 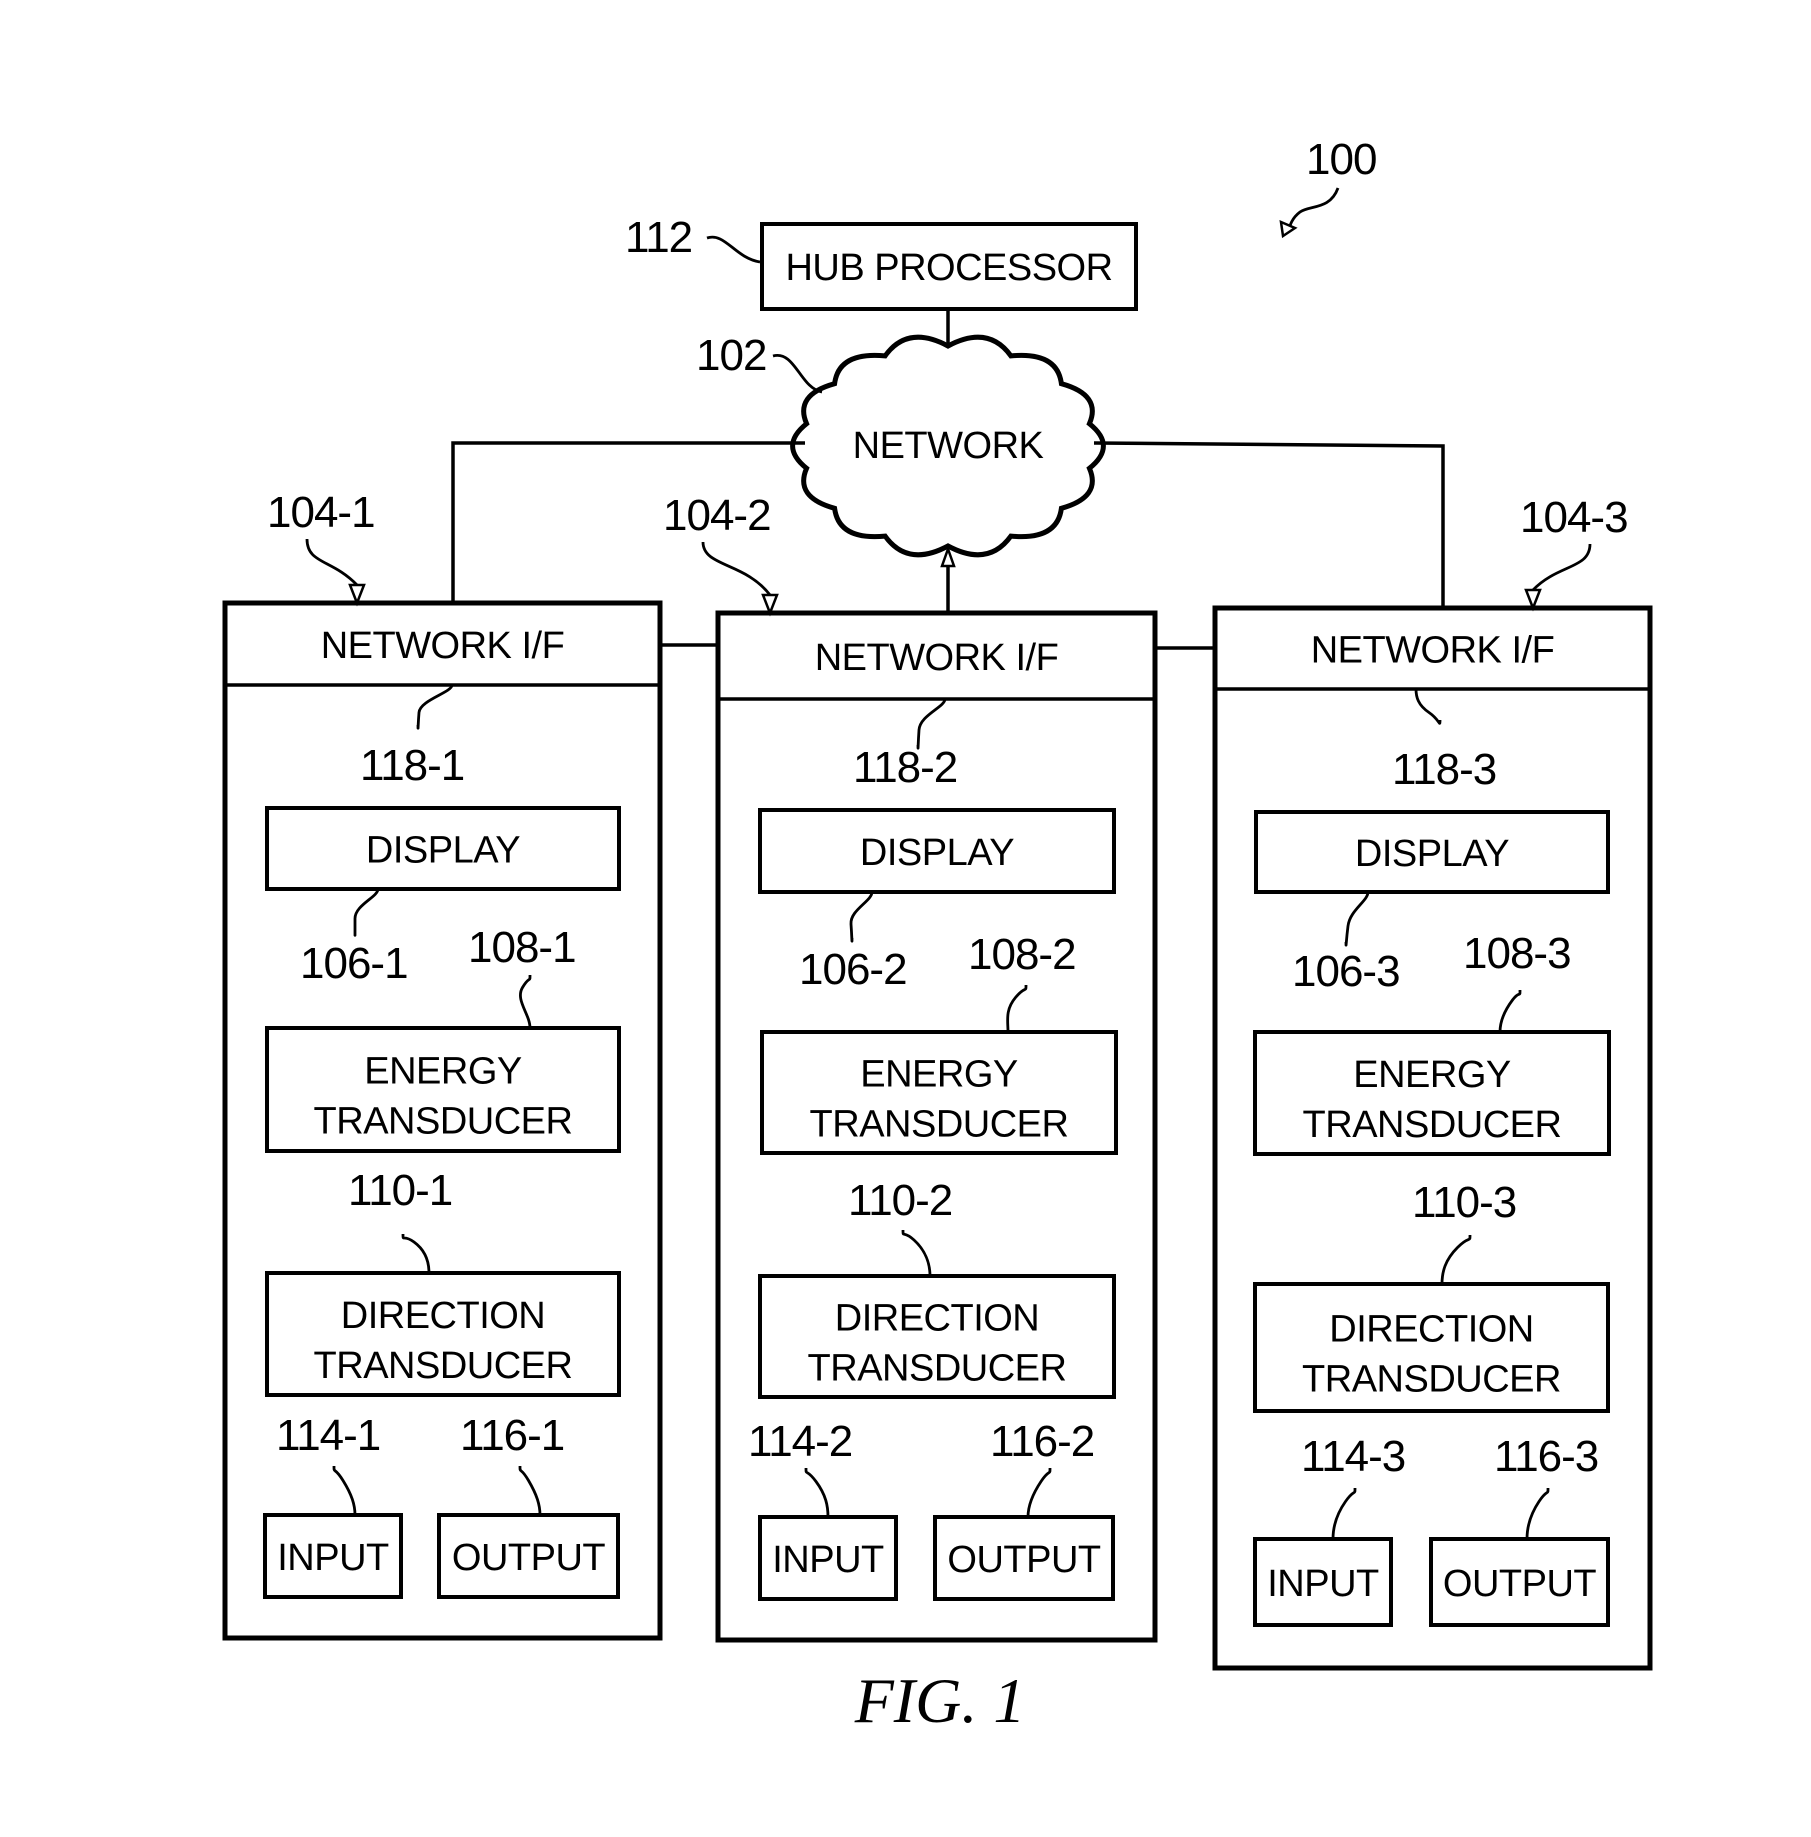 What do you see at coordinates (853, 969) in the screenshot?
I see `display-ref-label: 106-2` at bounding box center [853, 969].